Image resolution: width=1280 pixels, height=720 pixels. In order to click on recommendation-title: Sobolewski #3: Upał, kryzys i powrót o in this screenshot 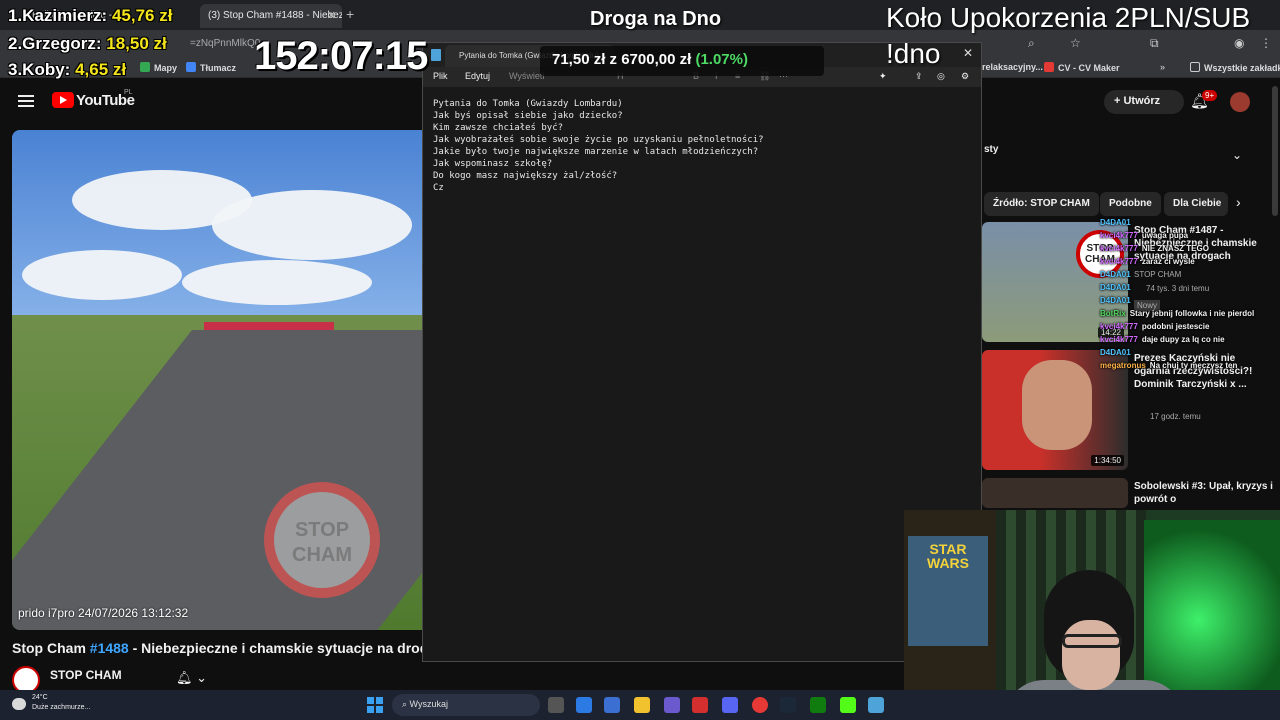, I will do `click(1204, 493)`.